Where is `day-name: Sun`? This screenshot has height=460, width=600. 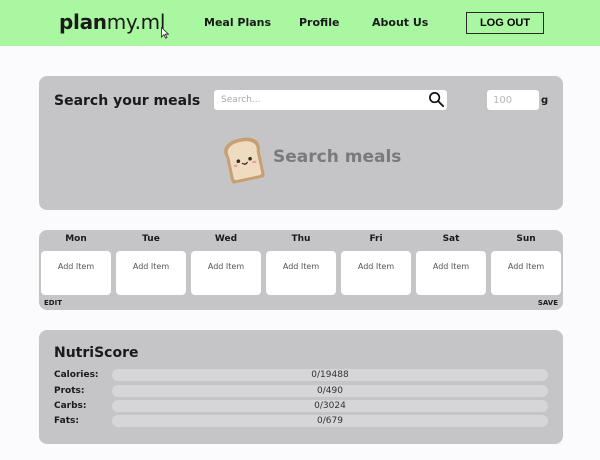 day-name: Sun is located at coordinates (526, 239).